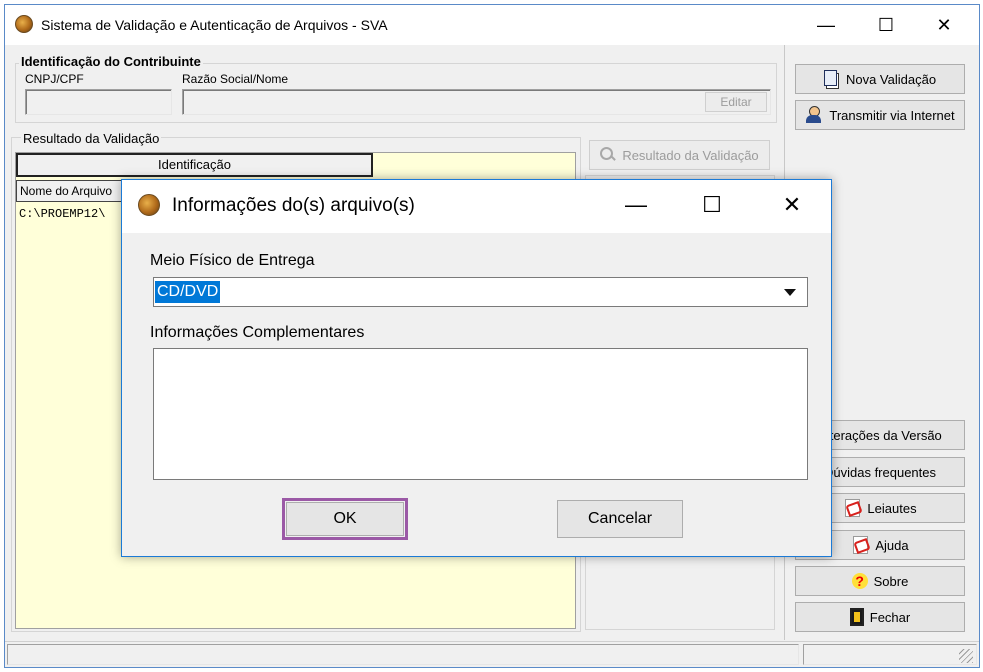 The height and width of the screenshot is (672, 983). I want to click on fechar-label: Fechar, so click(890, 617).